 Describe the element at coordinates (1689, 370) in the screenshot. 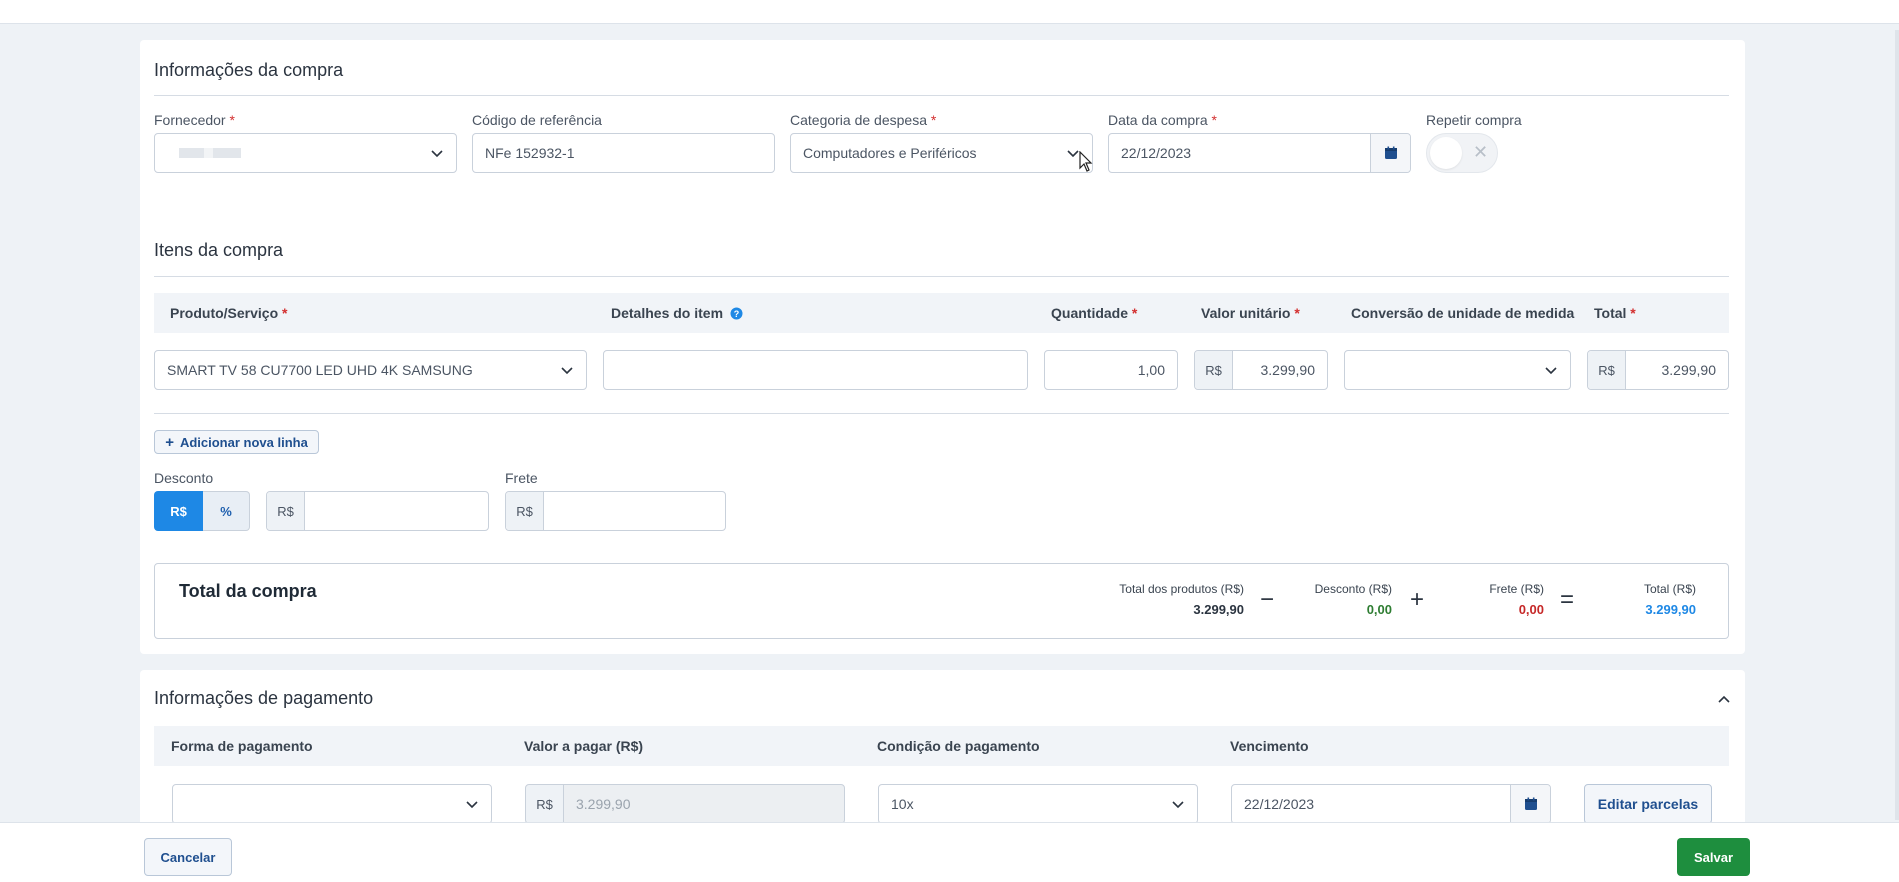

I see `item-total-value: 3.299,90` at that location.